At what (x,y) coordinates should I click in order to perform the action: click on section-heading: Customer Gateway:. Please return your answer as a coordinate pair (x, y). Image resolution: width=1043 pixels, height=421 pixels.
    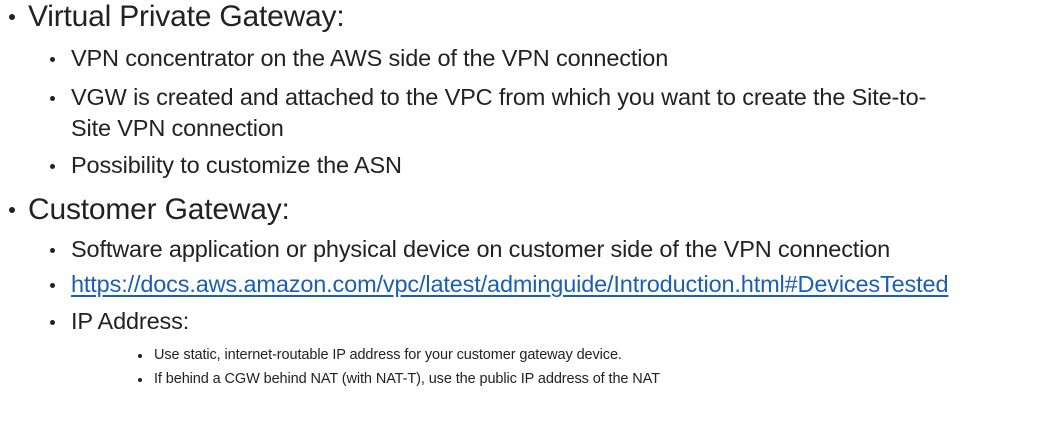
    Looking at the image, I should click on (159, 209).